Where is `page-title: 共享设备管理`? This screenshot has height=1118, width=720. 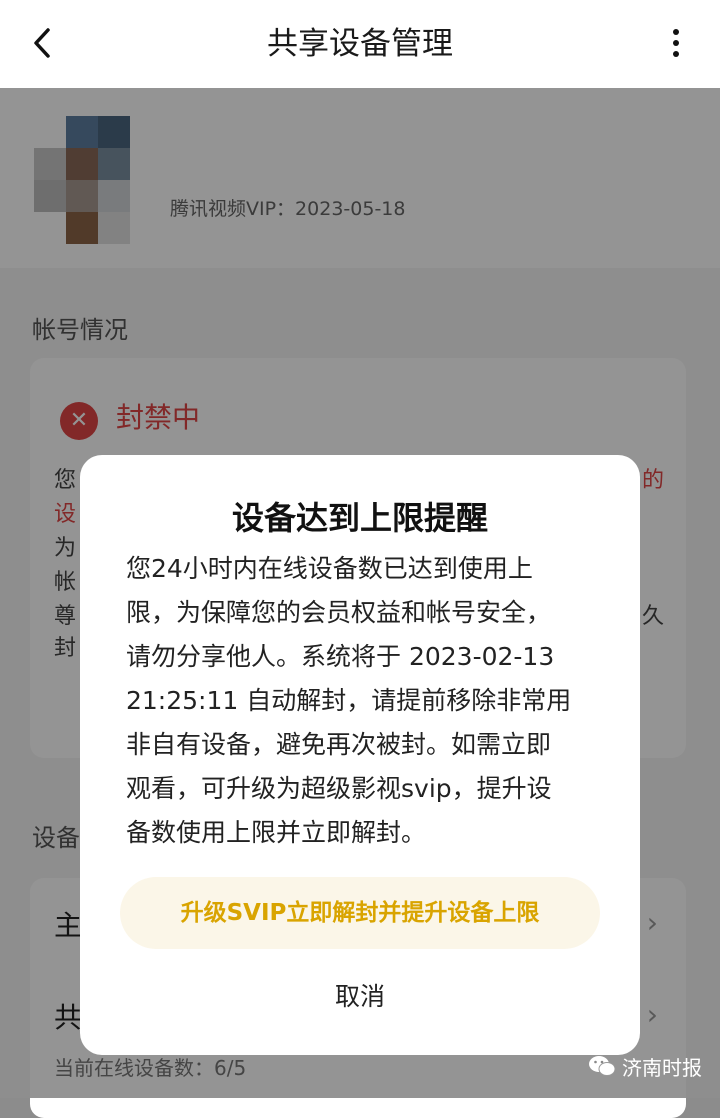
page-title: 共享设备管理 is located at coordinates (360, 44).